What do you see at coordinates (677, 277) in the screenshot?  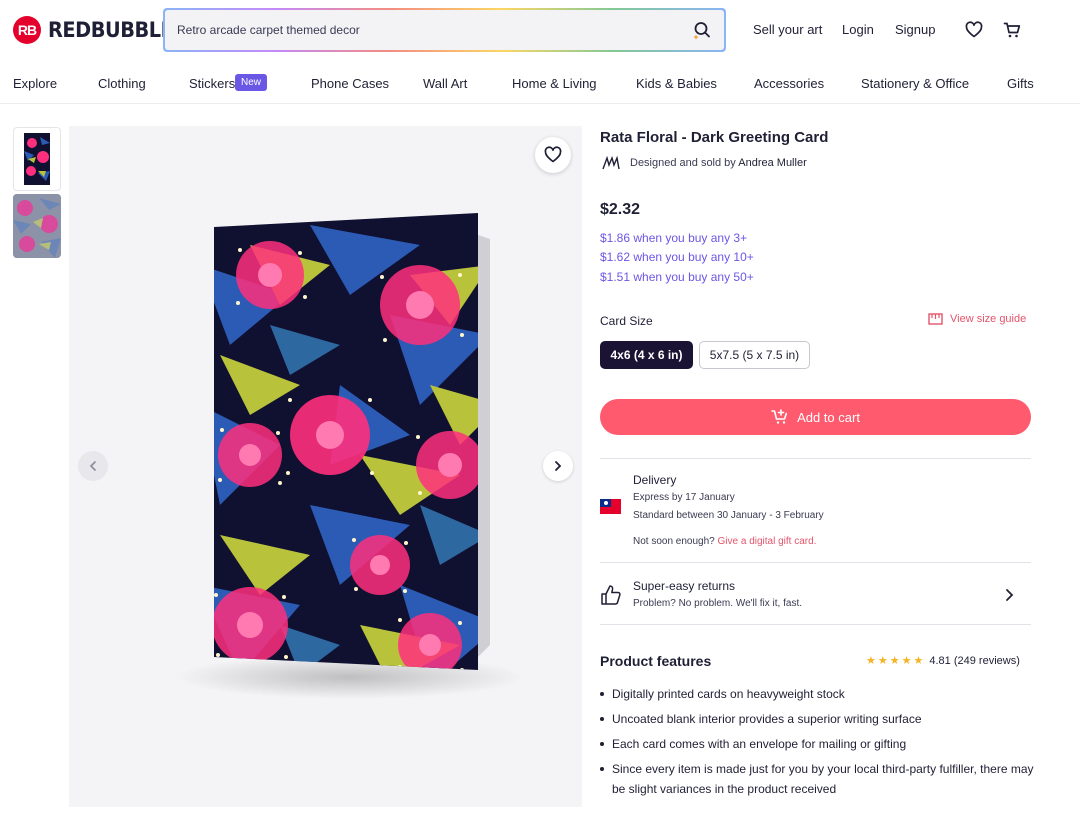 I see `bulk-price-tier: $1.51 when you buy any 50+` at bounding box center [677, 277].